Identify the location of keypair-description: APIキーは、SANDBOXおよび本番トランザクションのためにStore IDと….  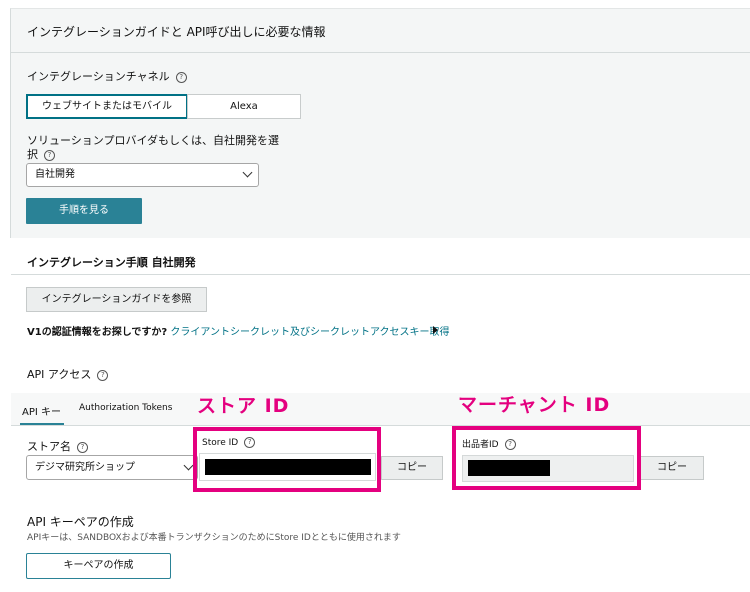
(214, 538).